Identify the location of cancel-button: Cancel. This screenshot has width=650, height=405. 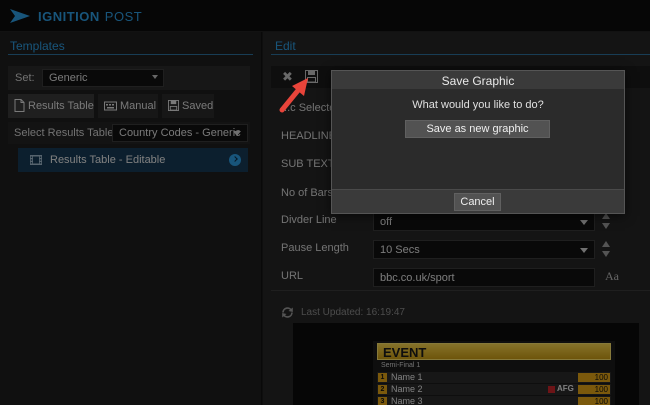
(477, 202).